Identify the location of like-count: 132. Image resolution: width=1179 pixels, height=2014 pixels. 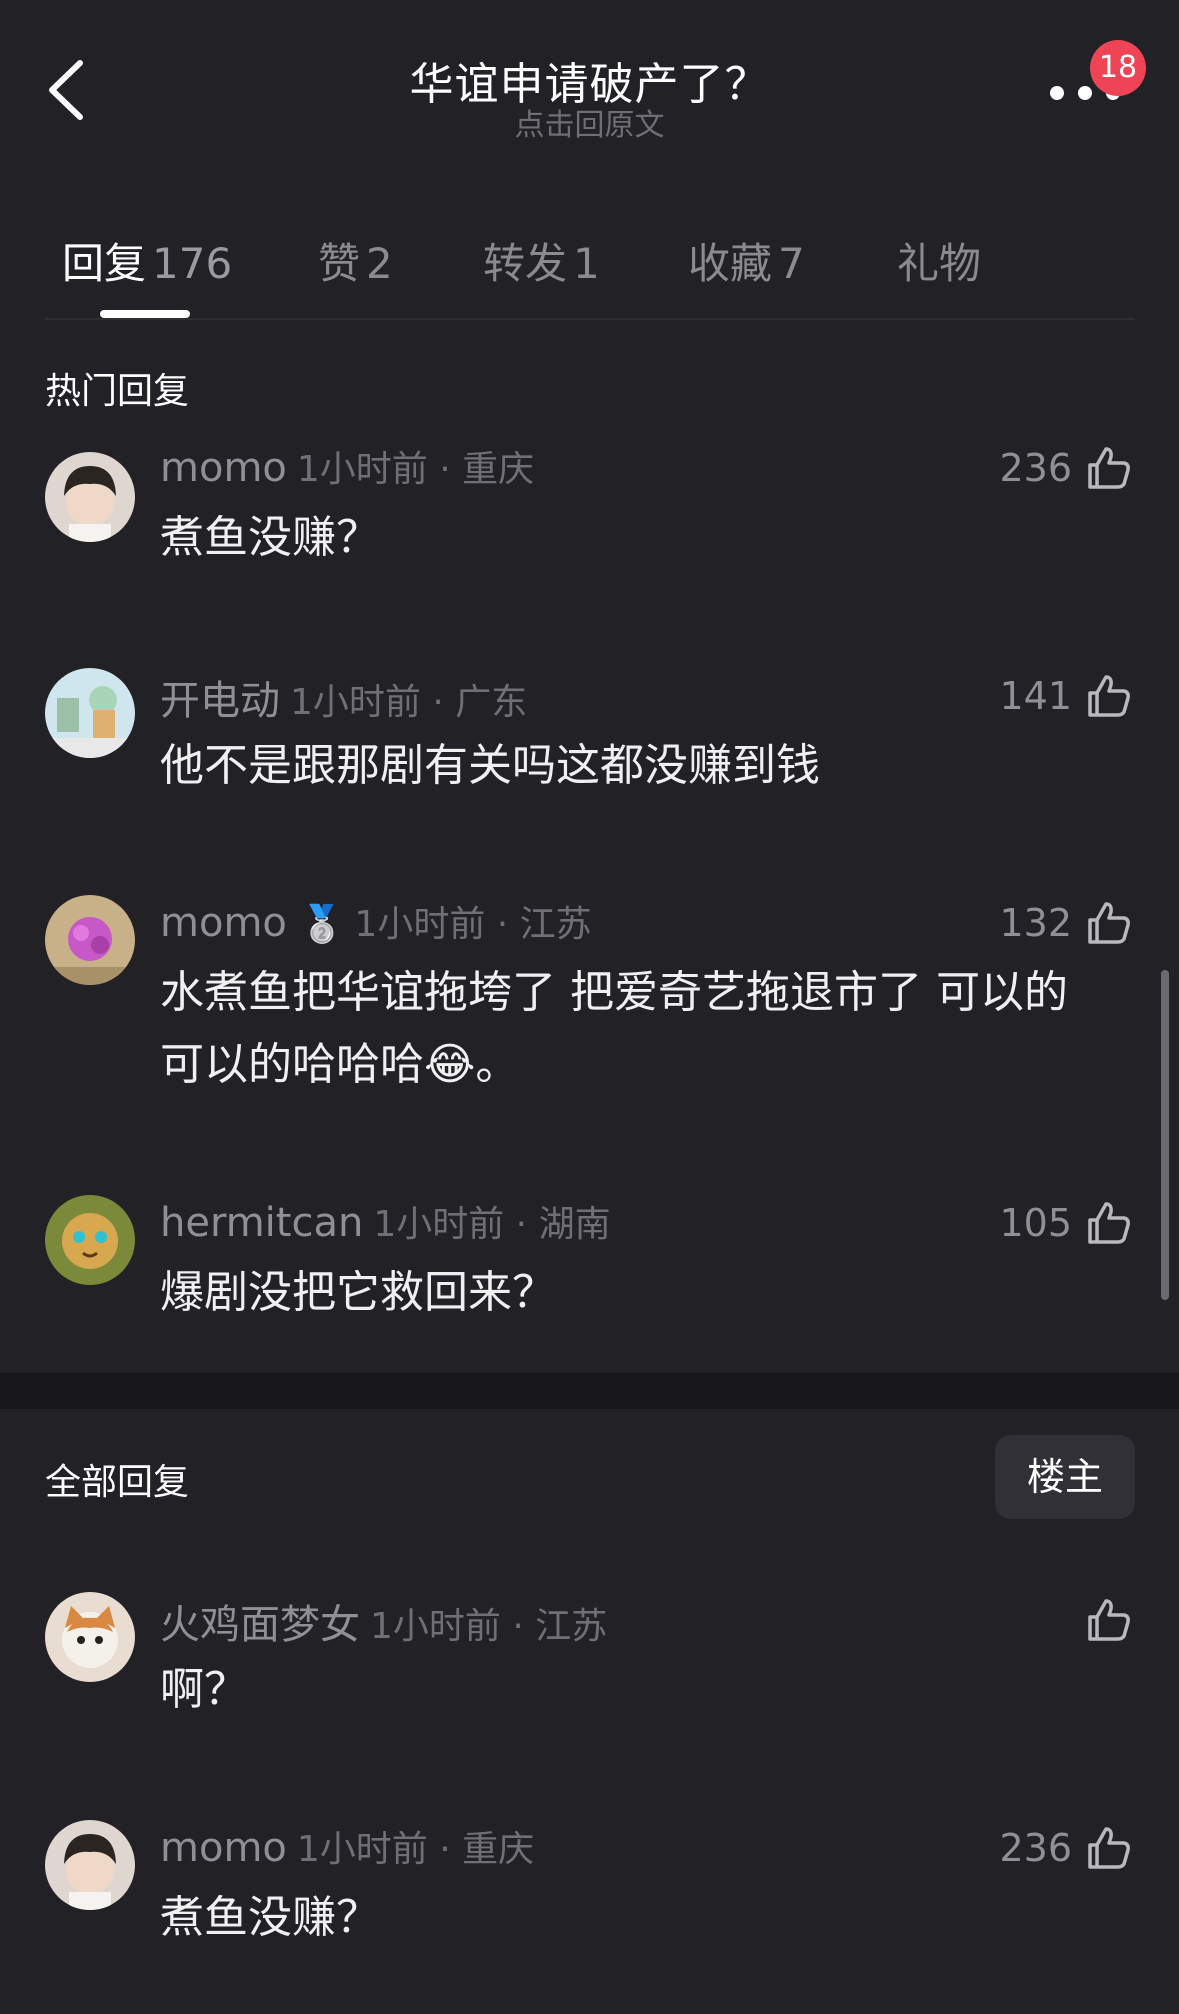
(1035, 923).